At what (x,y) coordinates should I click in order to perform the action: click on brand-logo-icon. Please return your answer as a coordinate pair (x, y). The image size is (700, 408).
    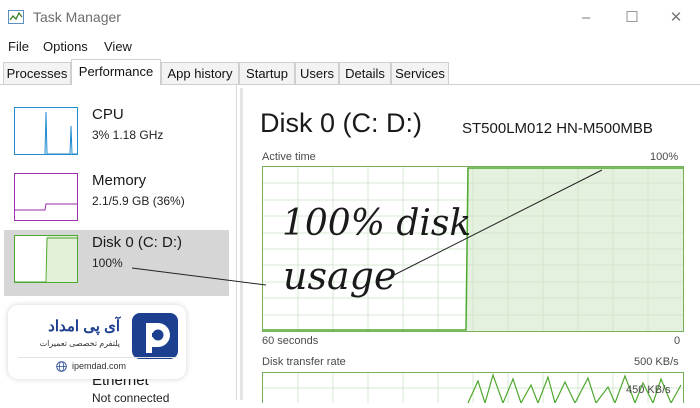
    Looking at the image, I should click on (158, 338).